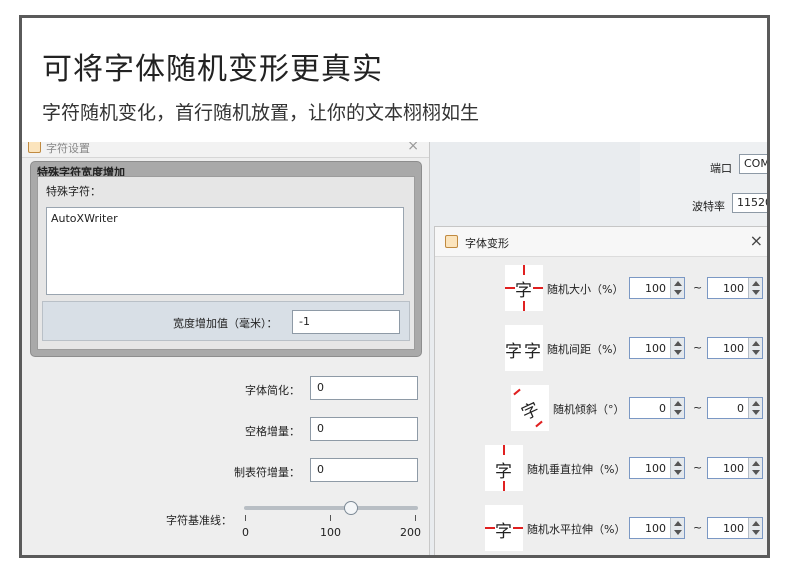 The image size is (790, 571). What do you see at coordinates (657, 468) in the screenshot?
I see `vertical-stretch-min-spinner: 100` at bounding box center [657, 468].